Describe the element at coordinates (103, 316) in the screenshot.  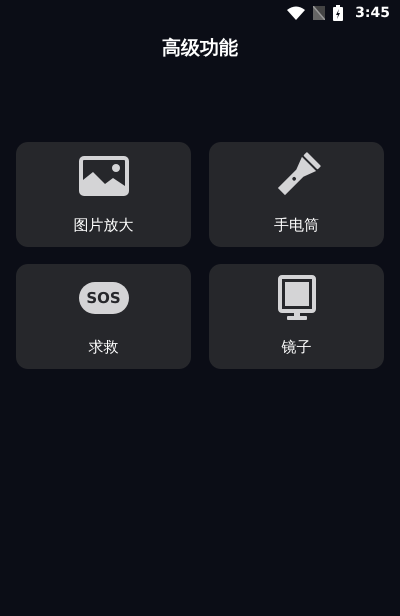
I see `feature-card: SOS 求救` at that location.